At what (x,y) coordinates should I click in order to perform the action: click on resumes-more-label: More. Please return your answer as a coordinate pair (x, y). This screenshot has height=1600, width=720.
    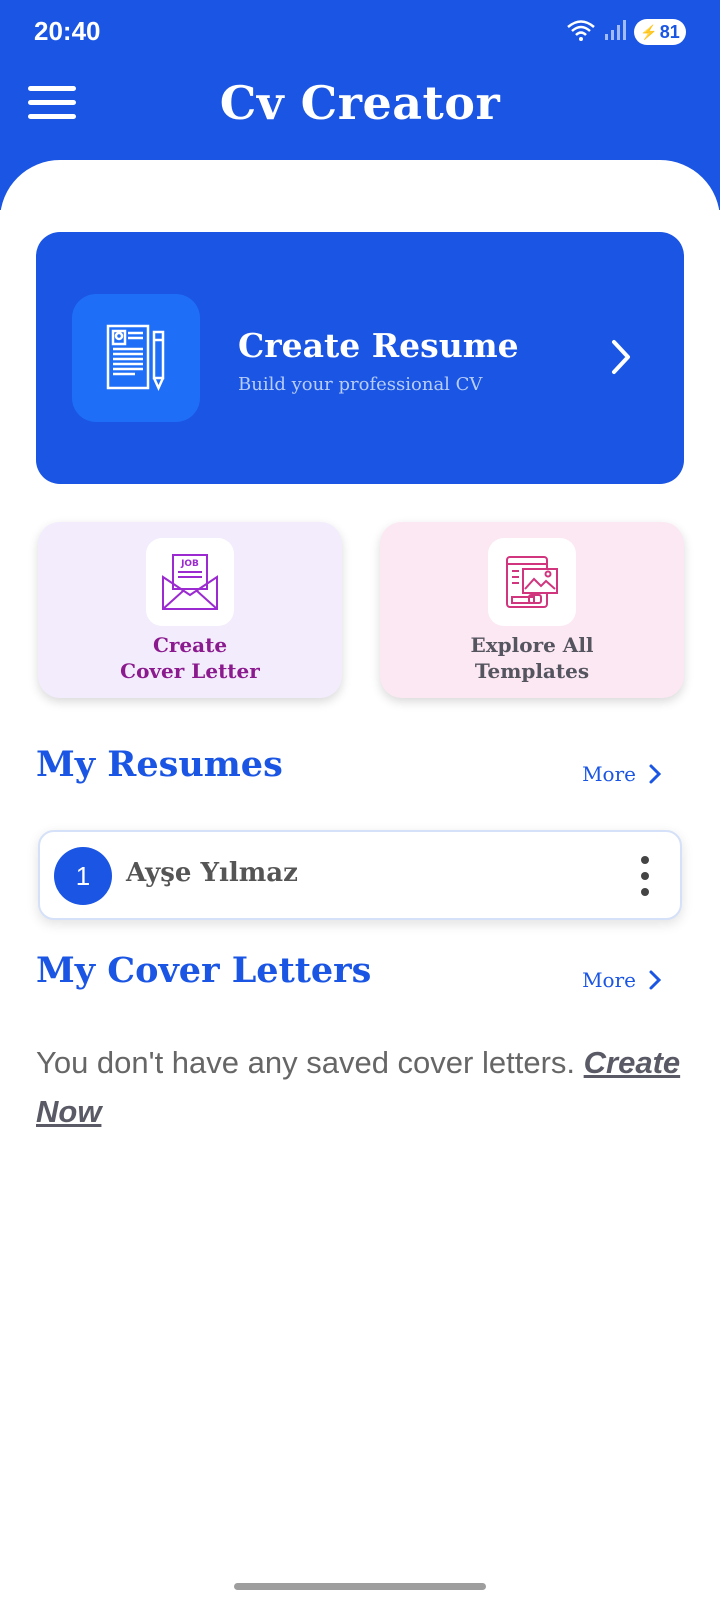
    Looking at the image, I should click on (609, 774).